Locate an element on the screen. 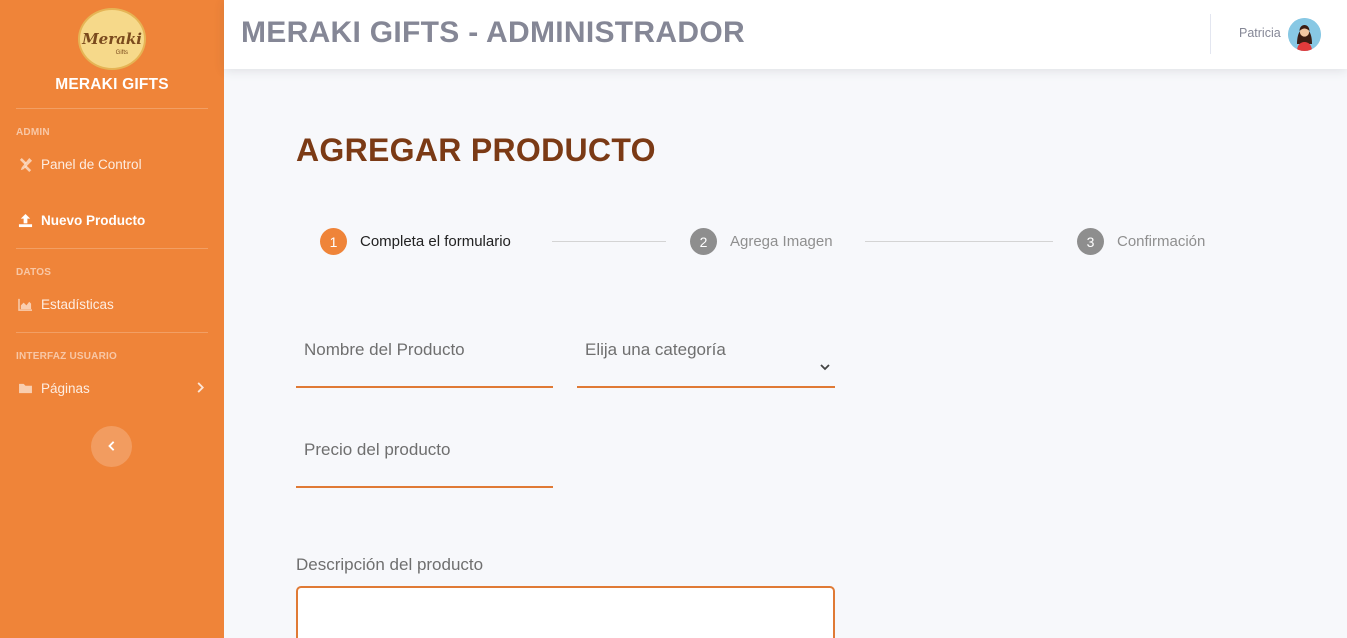 The width and height of the screenshot is (1347, 638). step-2: 2 Agrega Imagen is located at coordinates (761, 241).